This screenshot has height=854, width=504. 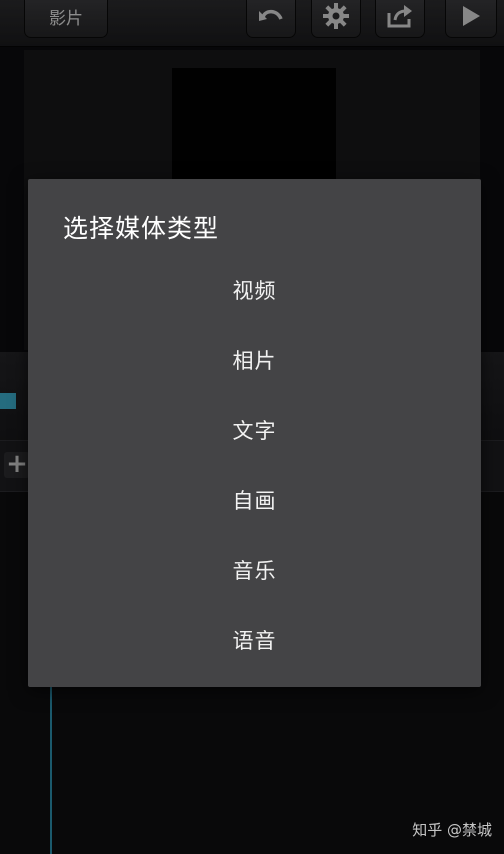 I want to click on option-music: 音乐, so click(x=254, y=570).